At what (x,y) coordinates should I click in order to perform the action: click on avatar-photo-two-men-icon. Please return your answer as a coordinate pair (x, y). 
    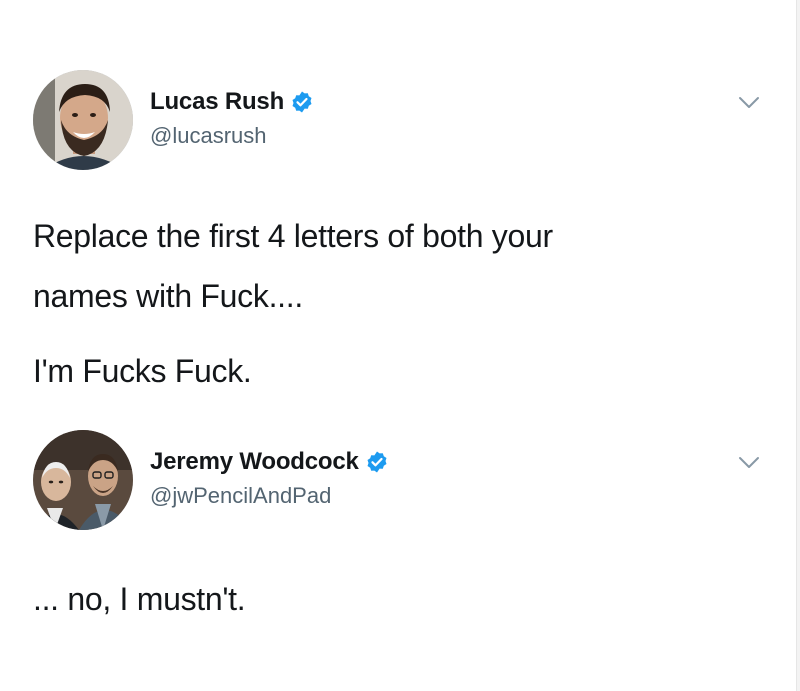
    Looking at the image, I should click on (83, 480).